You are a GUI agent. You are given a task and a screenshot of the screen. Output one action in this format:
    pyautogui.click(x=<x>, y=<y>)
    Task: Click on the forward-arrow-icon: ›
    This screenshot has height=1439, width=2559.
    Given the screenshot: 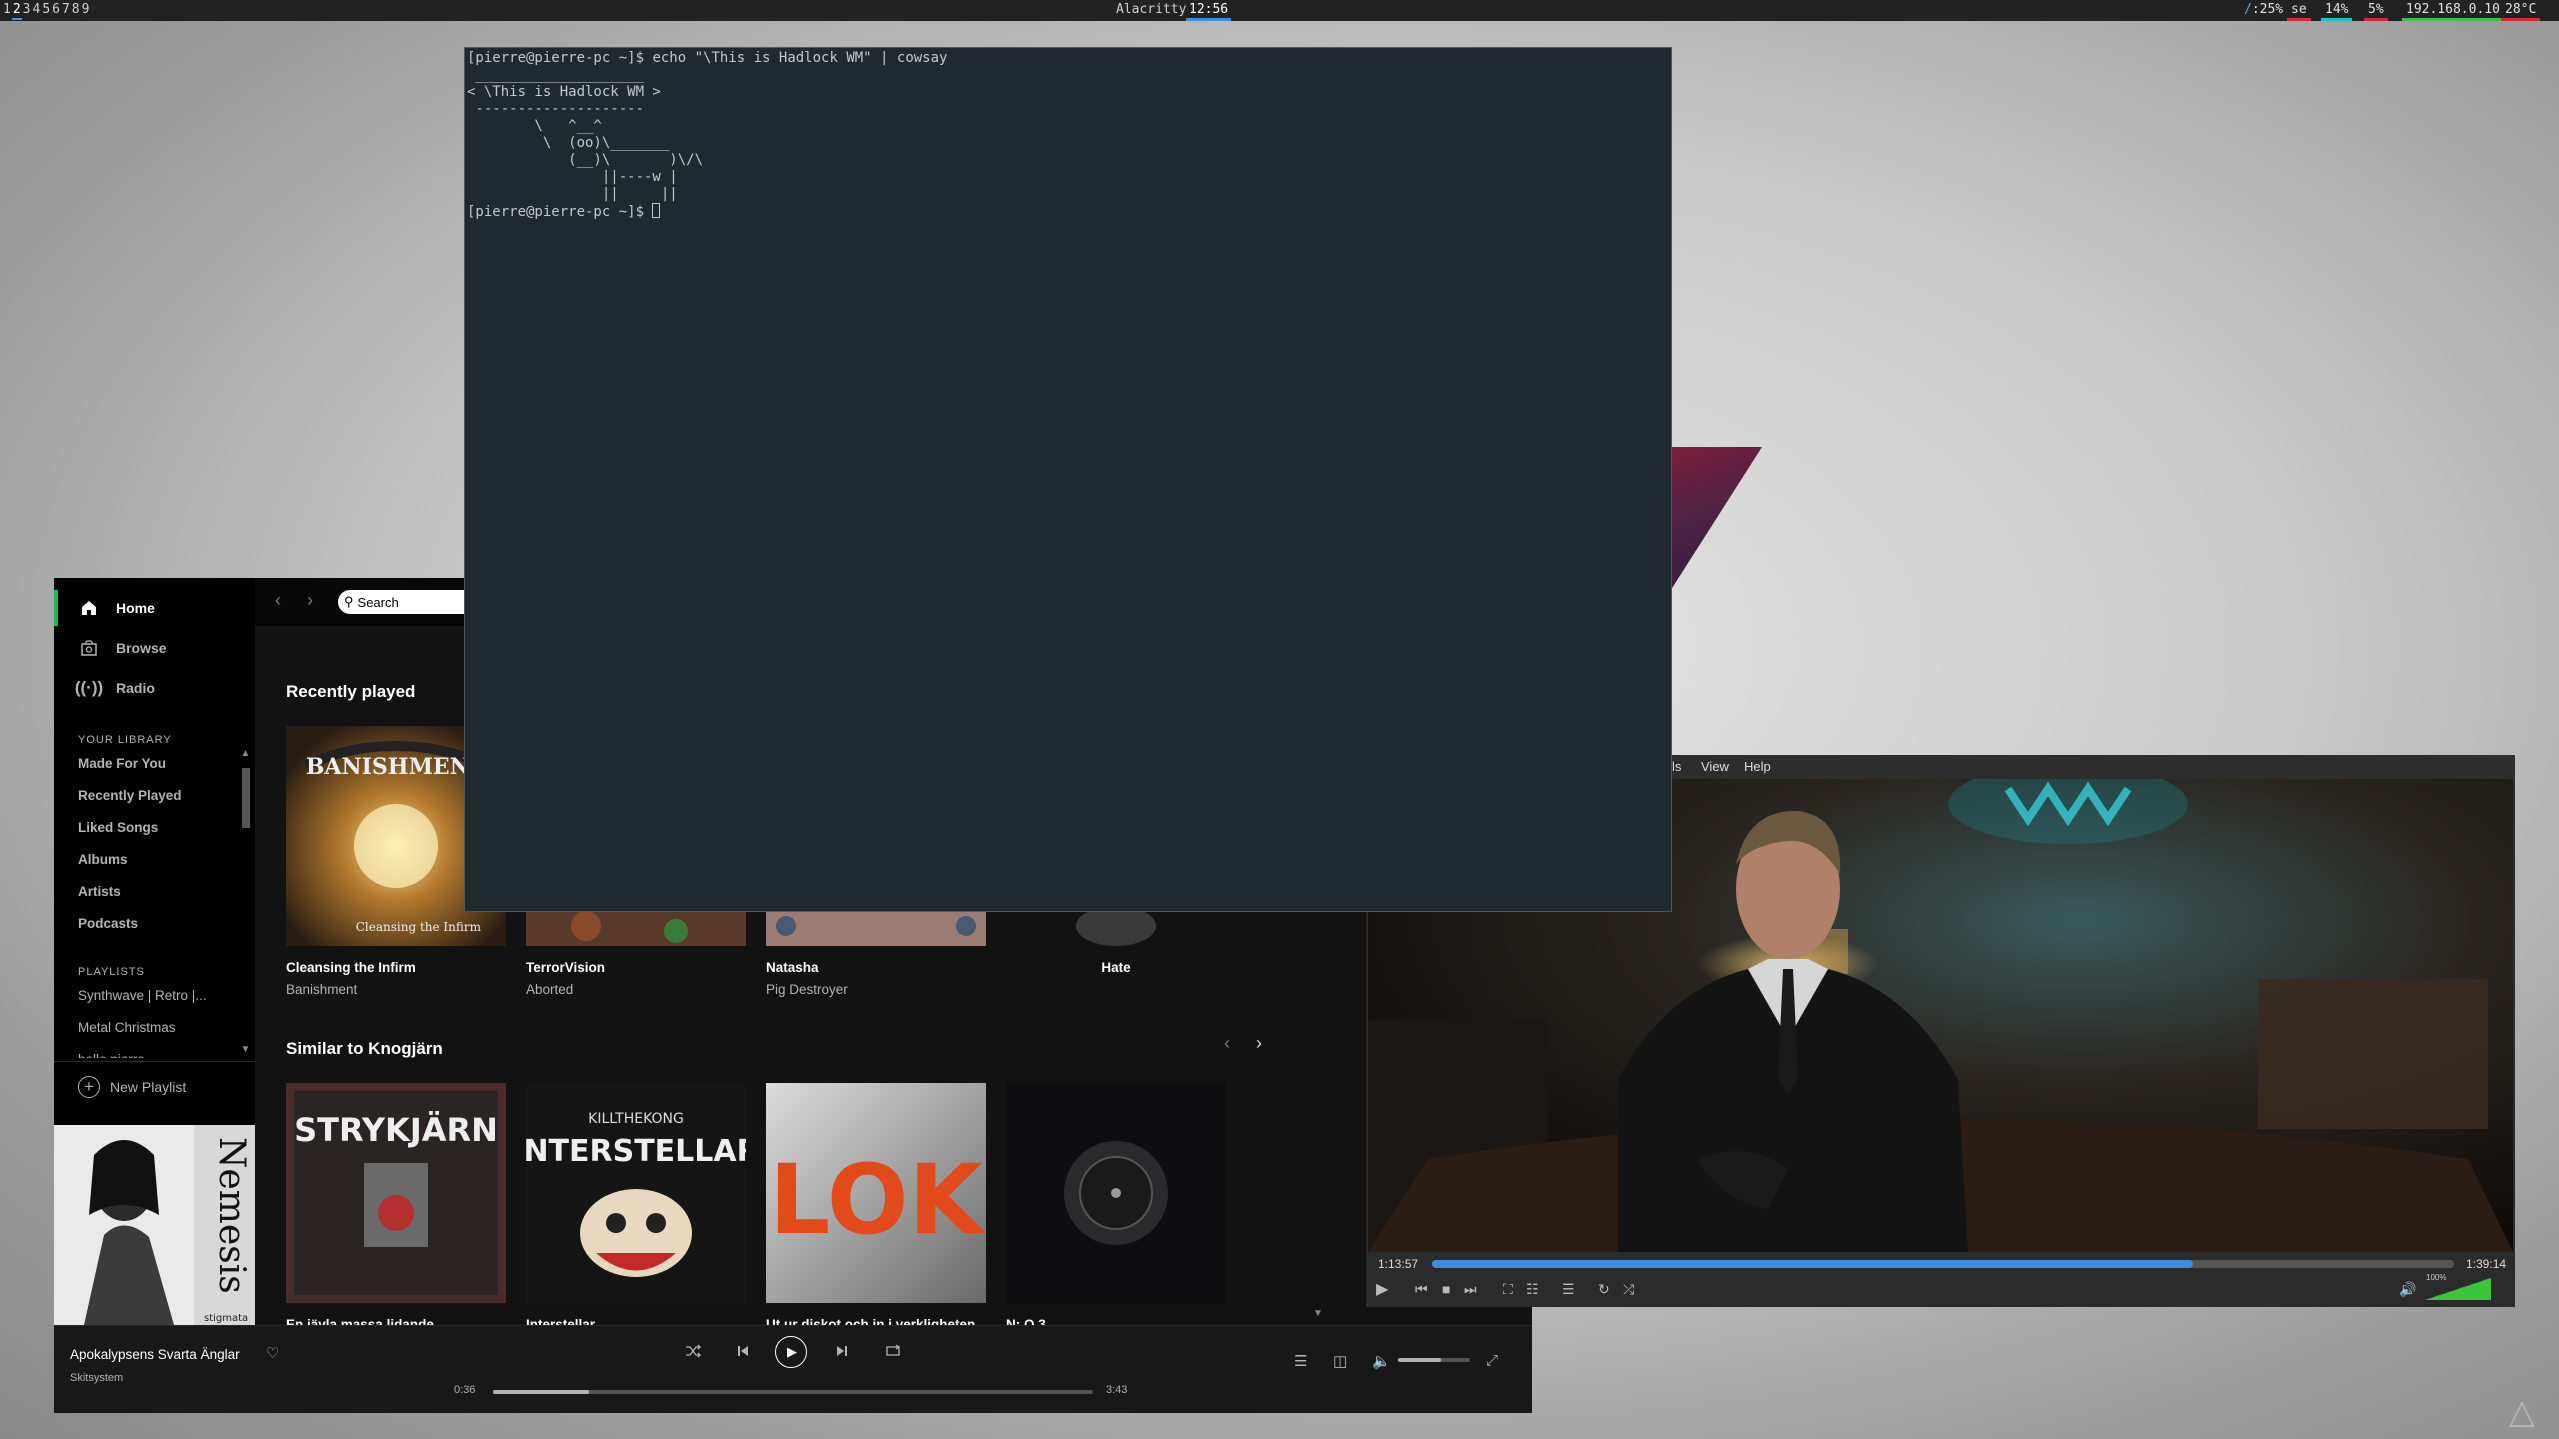 What is the action you would take?
    pyautogui.click(x=310, y=600)
    